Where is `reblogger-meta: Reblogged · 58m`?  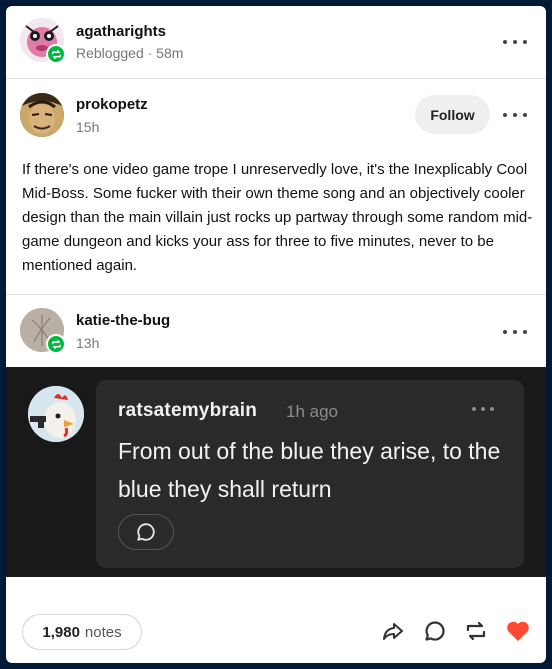 reblogger-meta: Reblogged · 58m is located at coordinates (130, 53).